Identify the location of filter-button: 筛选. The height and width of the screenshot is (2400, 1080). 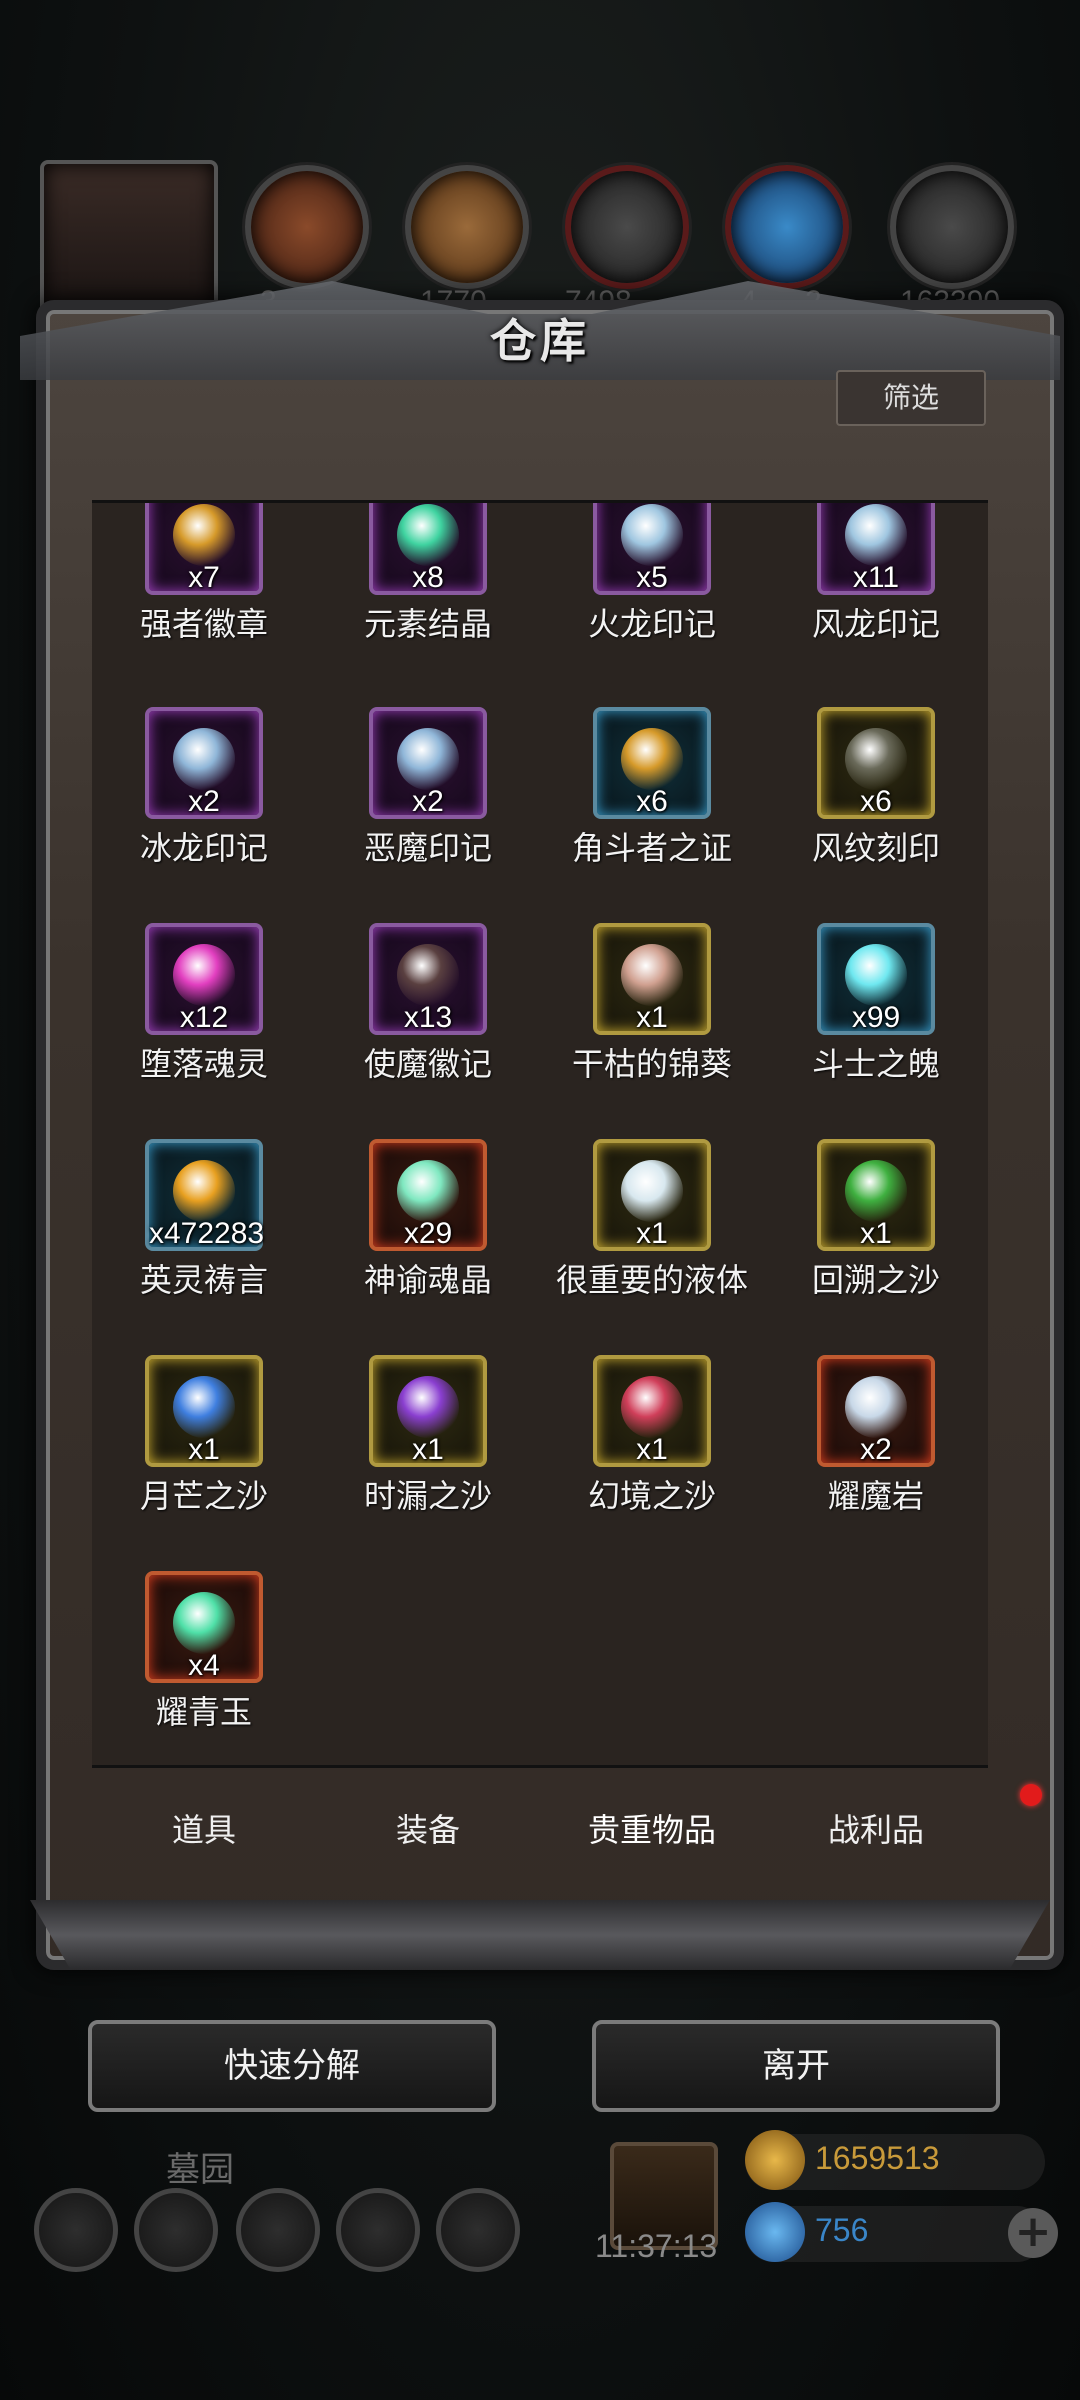
(911, 398).